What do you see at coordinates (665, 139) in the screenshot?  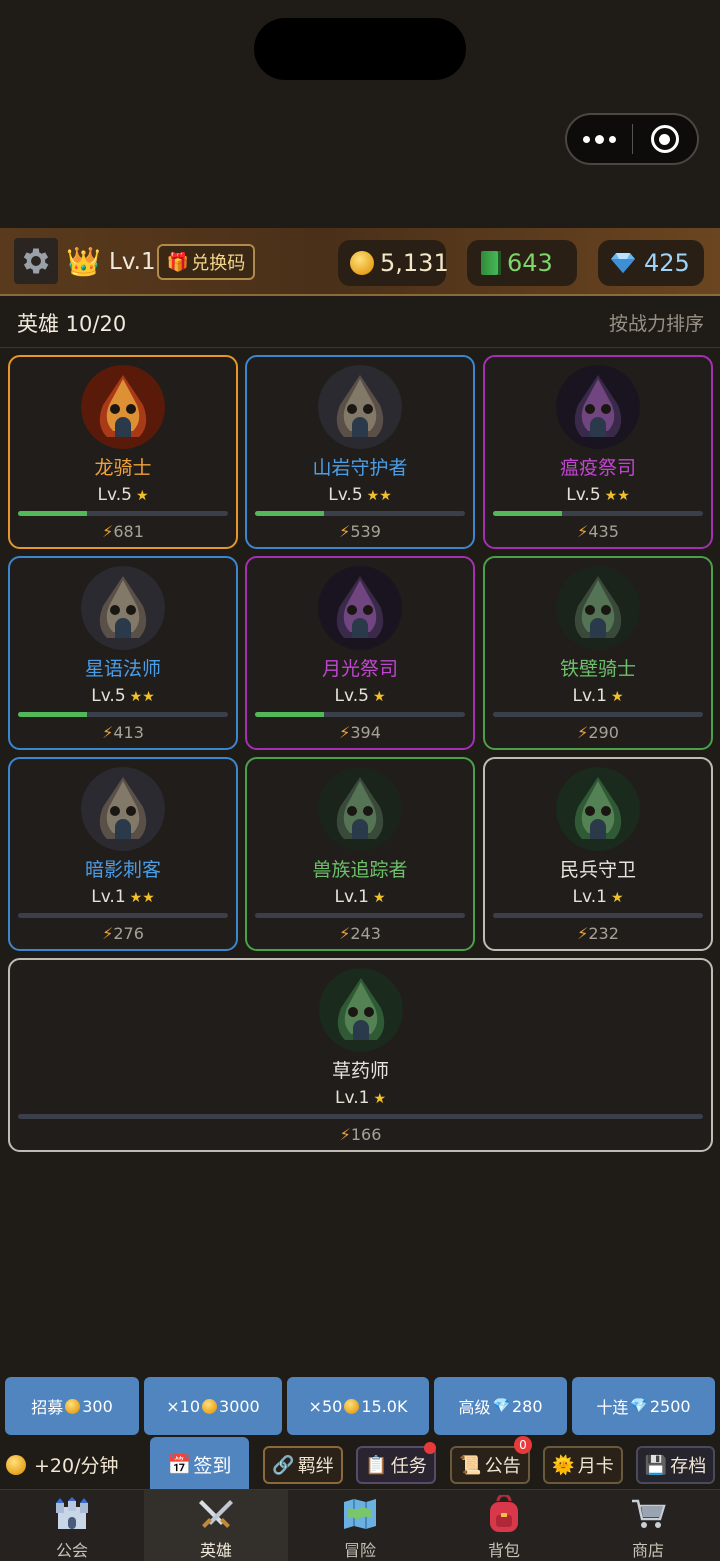 I see `close-target-icon` at bounding box center [665, 139].